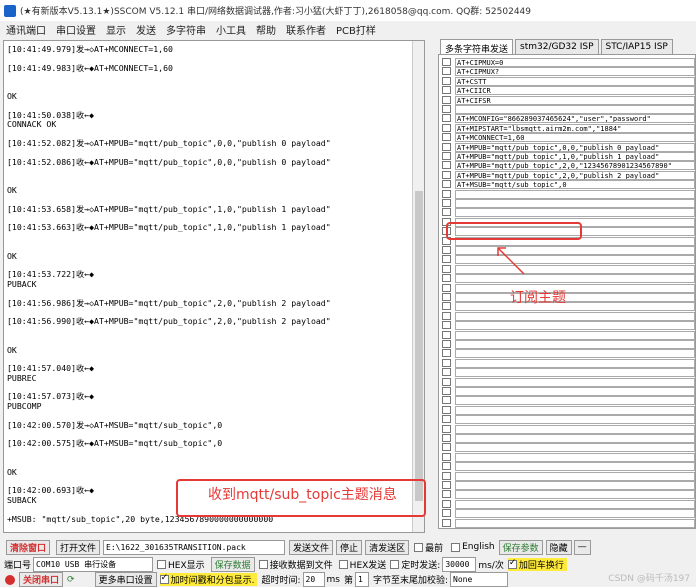 The width and height of the screenshot is (696, 587). What do you see at coordinates (41, 579) in the screenshot?
I see `close-port-button: 关闭串口` at bounding box center [41, 579].